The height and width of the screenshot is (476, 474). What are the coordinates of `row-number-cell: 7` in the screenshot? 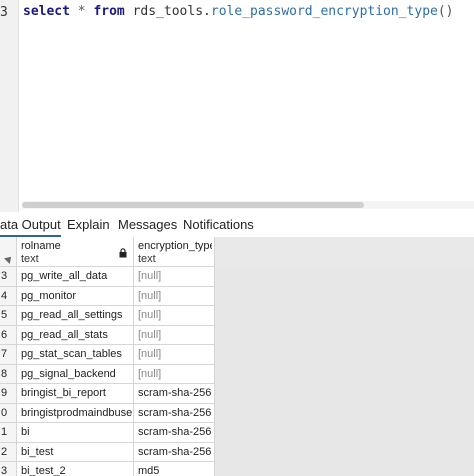 It's located at (8, 355).